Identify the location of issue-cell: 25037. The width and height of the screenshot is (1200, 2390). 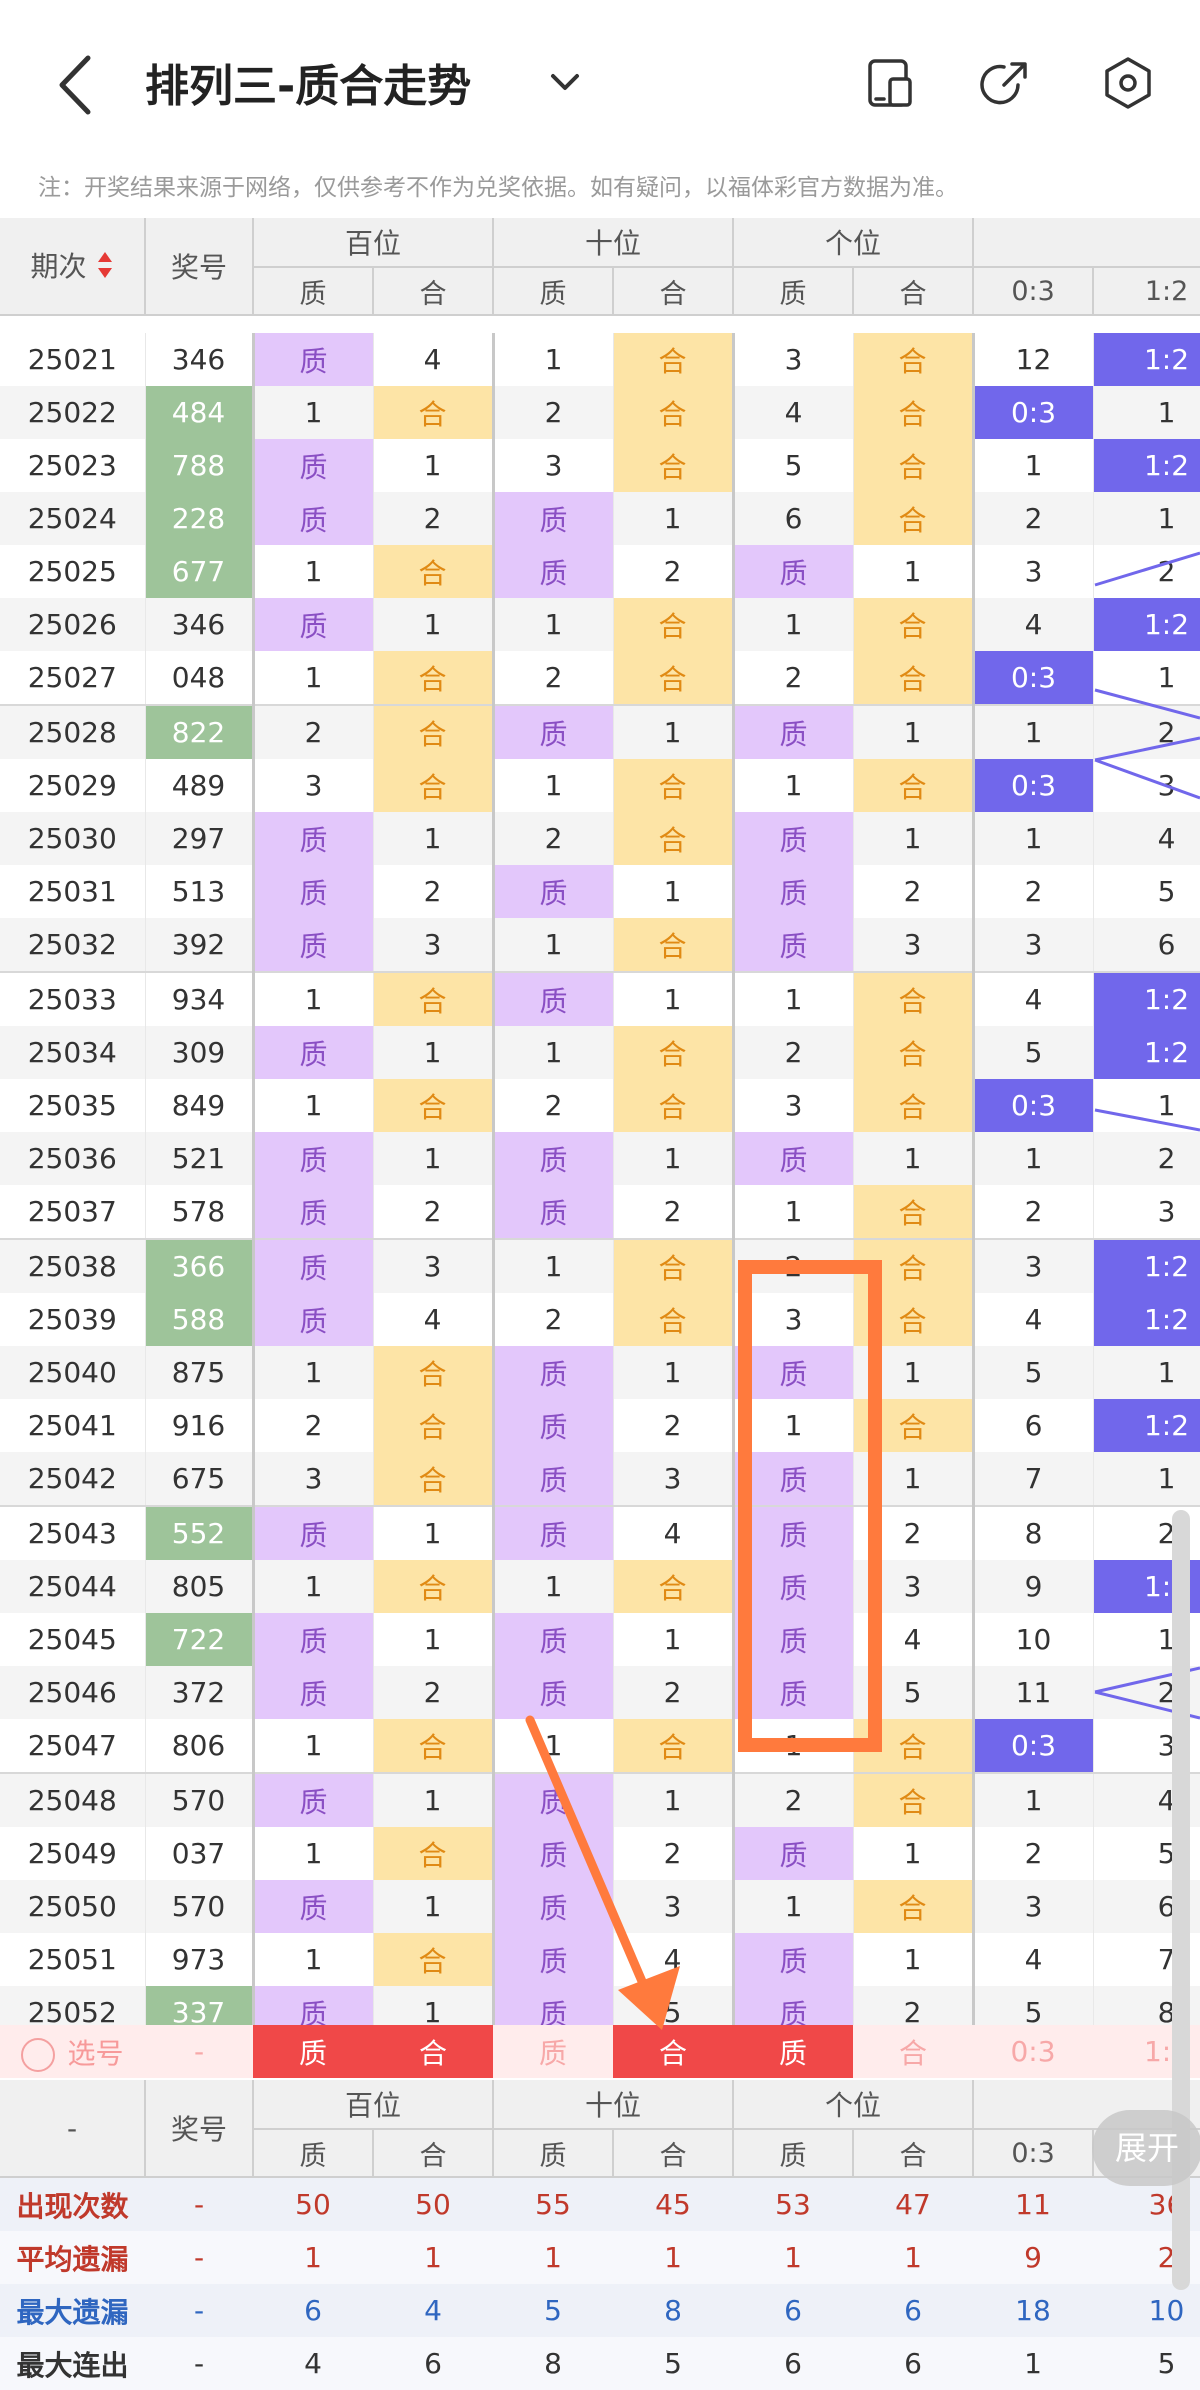
(73, 1212).